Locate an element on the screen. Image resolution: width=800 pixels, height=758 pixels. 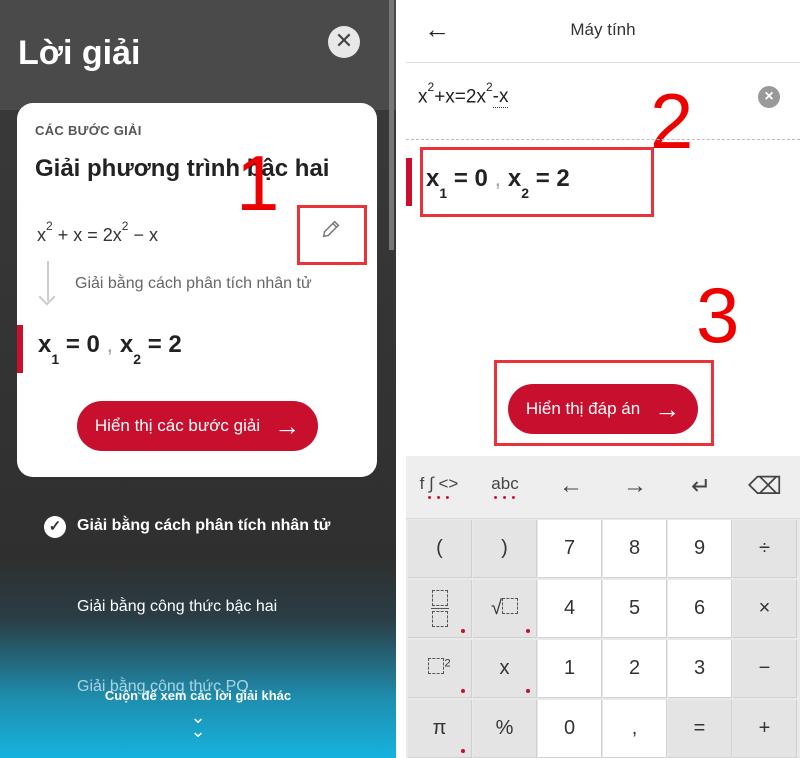
key-multiply: × is located at coordinates (765, 609).